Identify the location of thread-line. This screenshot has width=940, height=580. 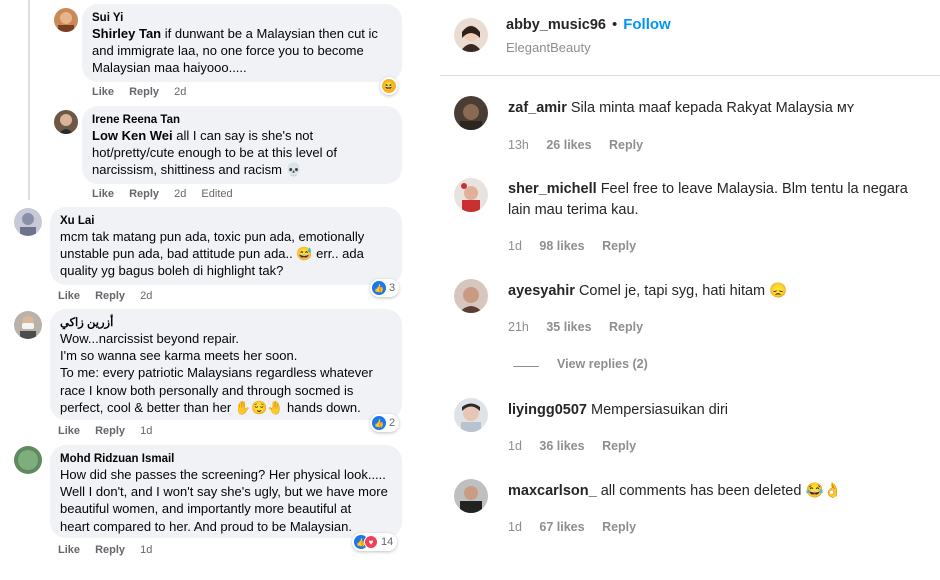
(29, 100).